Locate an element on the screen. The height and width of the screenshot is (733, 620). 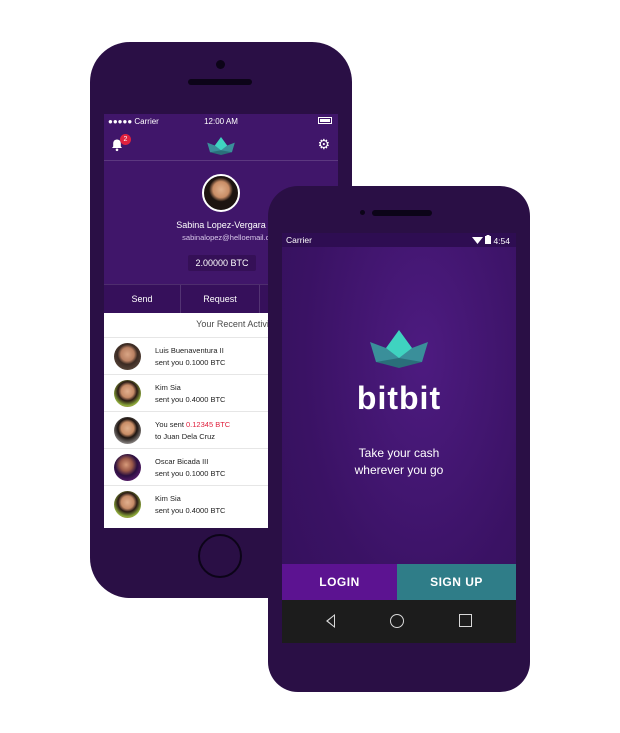
send-button: Send is located at coordinates (142, 299).